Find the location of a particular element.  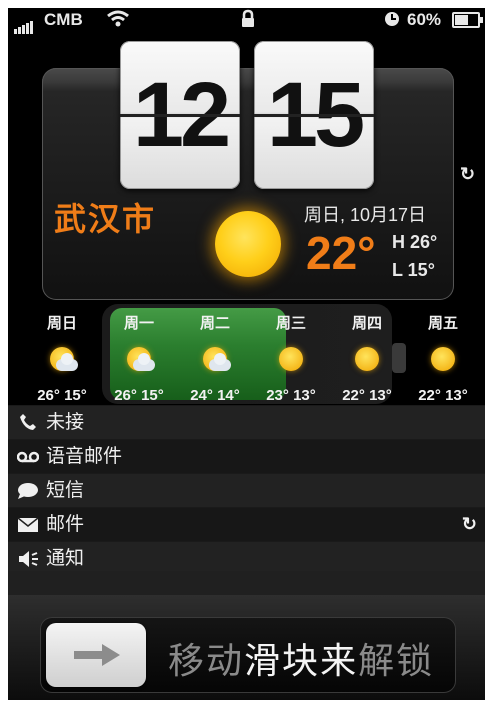

voicemail-icon is located at coordinates (28, 457).